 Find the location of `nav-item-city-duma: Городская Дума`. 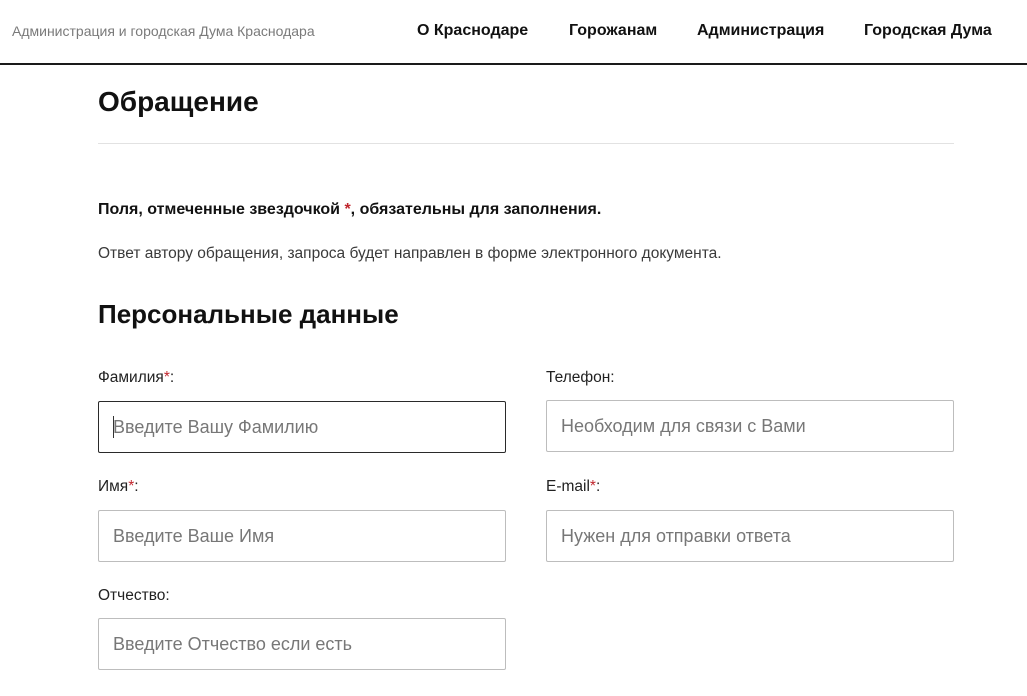

nav-item-city-duma: Городская Дума is located at coordinates (928, 31).